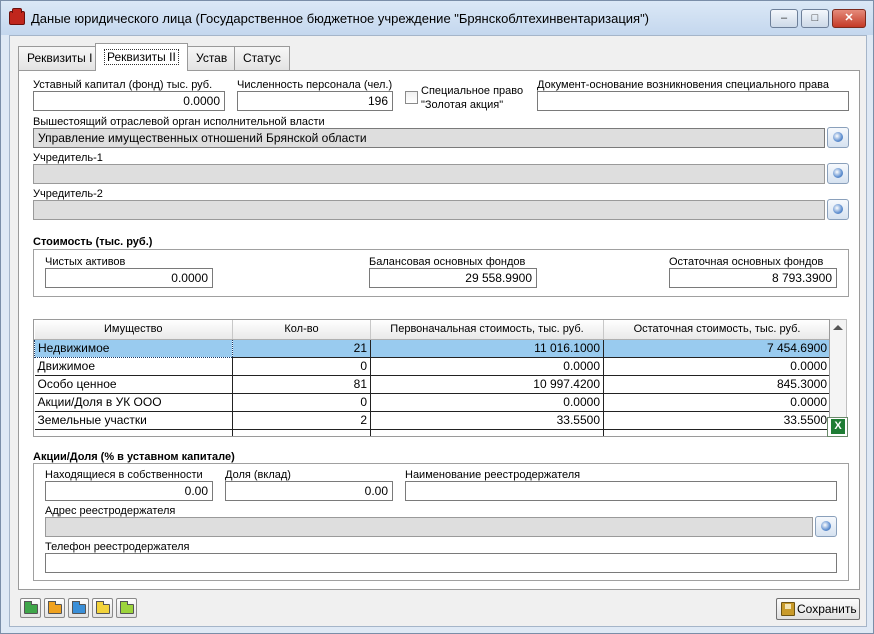 Image resolution: width=874 pixels, height=634 pixels. I want to click on golden-share-label-line1: Специальное право, so click(472, 91).